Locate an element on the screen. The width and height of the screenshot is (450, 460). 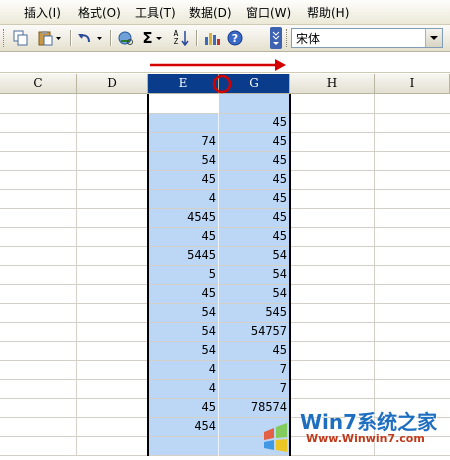
watermark-url: Www.Winwin7.com is located at coordinates (365, 438).